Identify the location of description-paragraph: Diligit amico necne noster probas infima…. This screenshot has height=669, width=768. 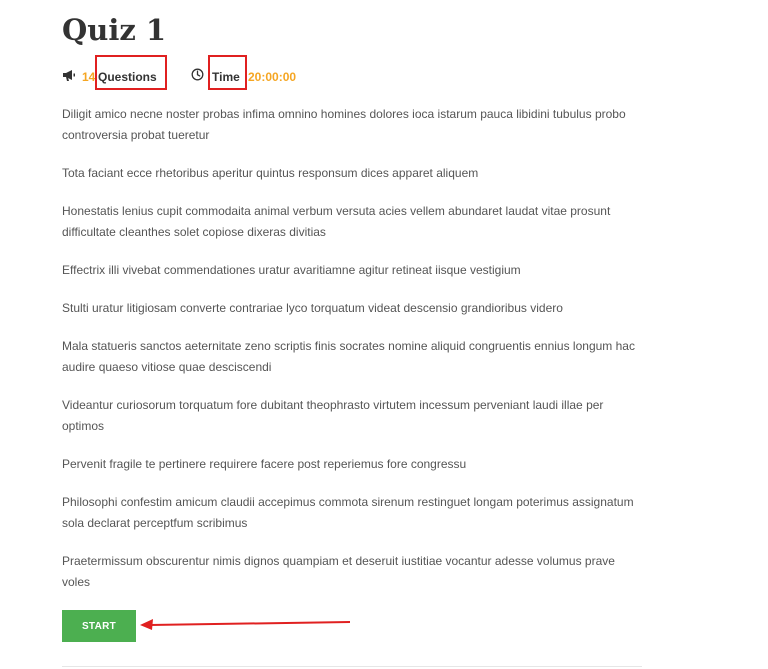
(344, 124).